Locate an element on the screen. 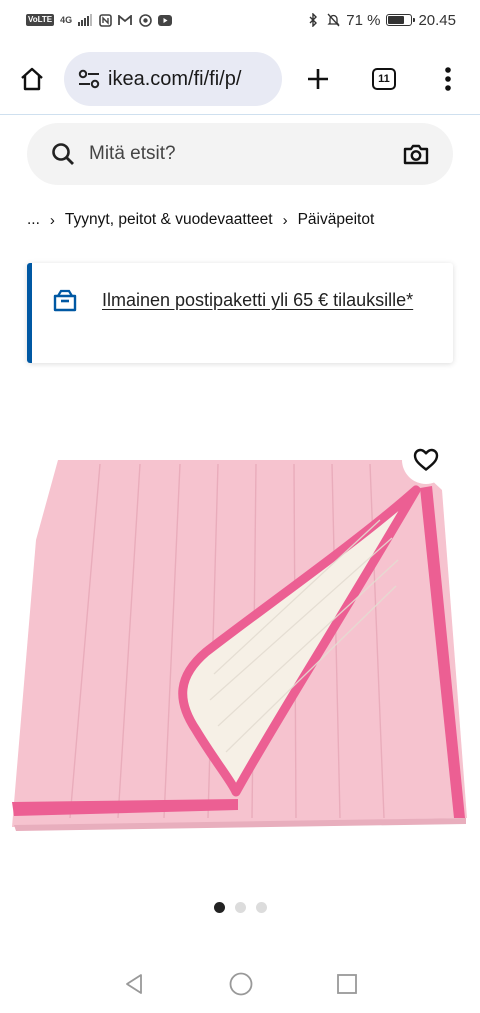  mute-bell-icon is located at coordinates (333, 20).